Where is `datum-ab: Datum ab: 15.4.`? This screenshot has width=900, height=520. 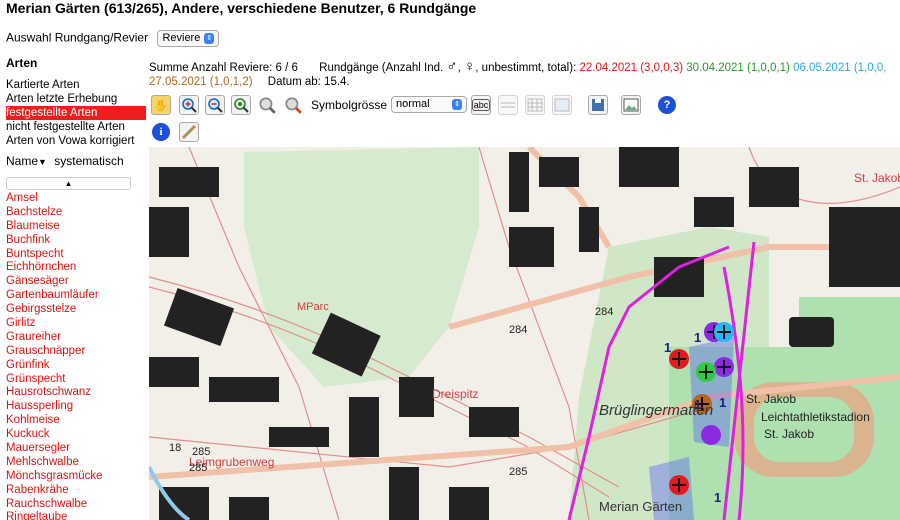 datum-ab: Datum ab: 15.4. is located at coordinates (308, 82).